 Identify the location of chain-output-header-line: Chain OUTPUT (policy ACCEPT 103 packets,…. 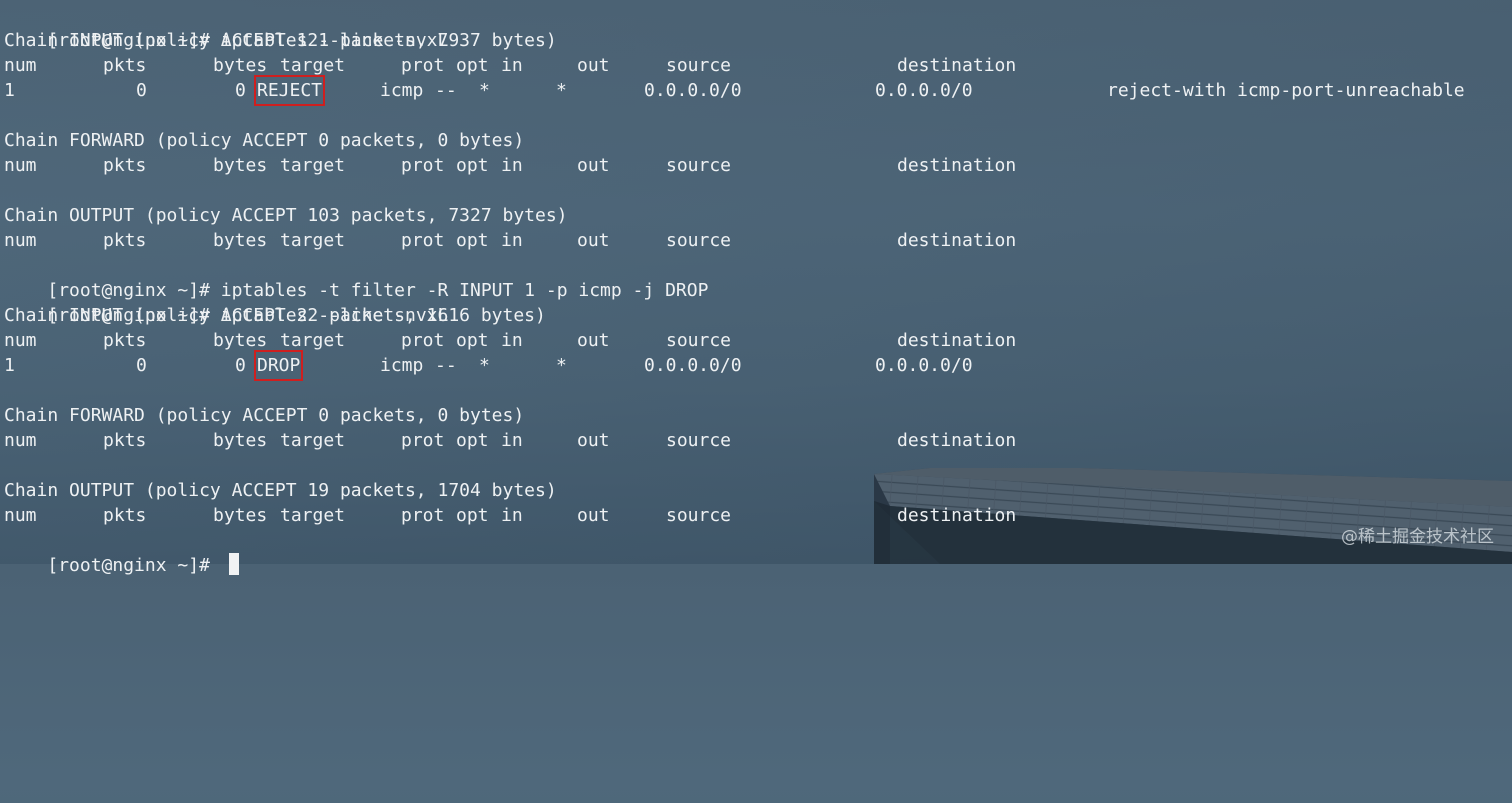
(286, 215).